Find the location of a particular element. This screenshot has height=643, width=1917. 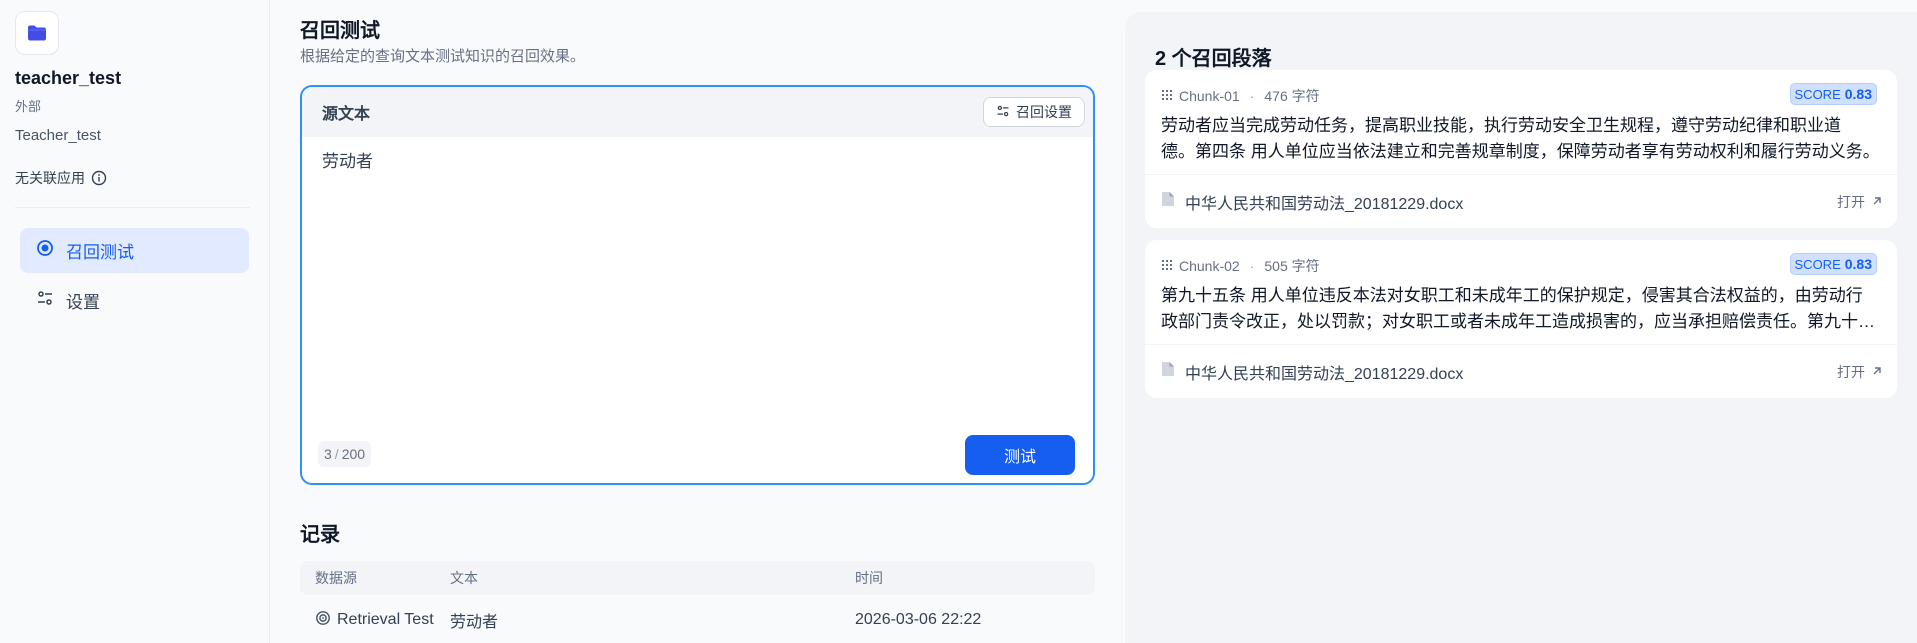

chunk-id: Chunk-02 is located at coordinates (1209, 266).